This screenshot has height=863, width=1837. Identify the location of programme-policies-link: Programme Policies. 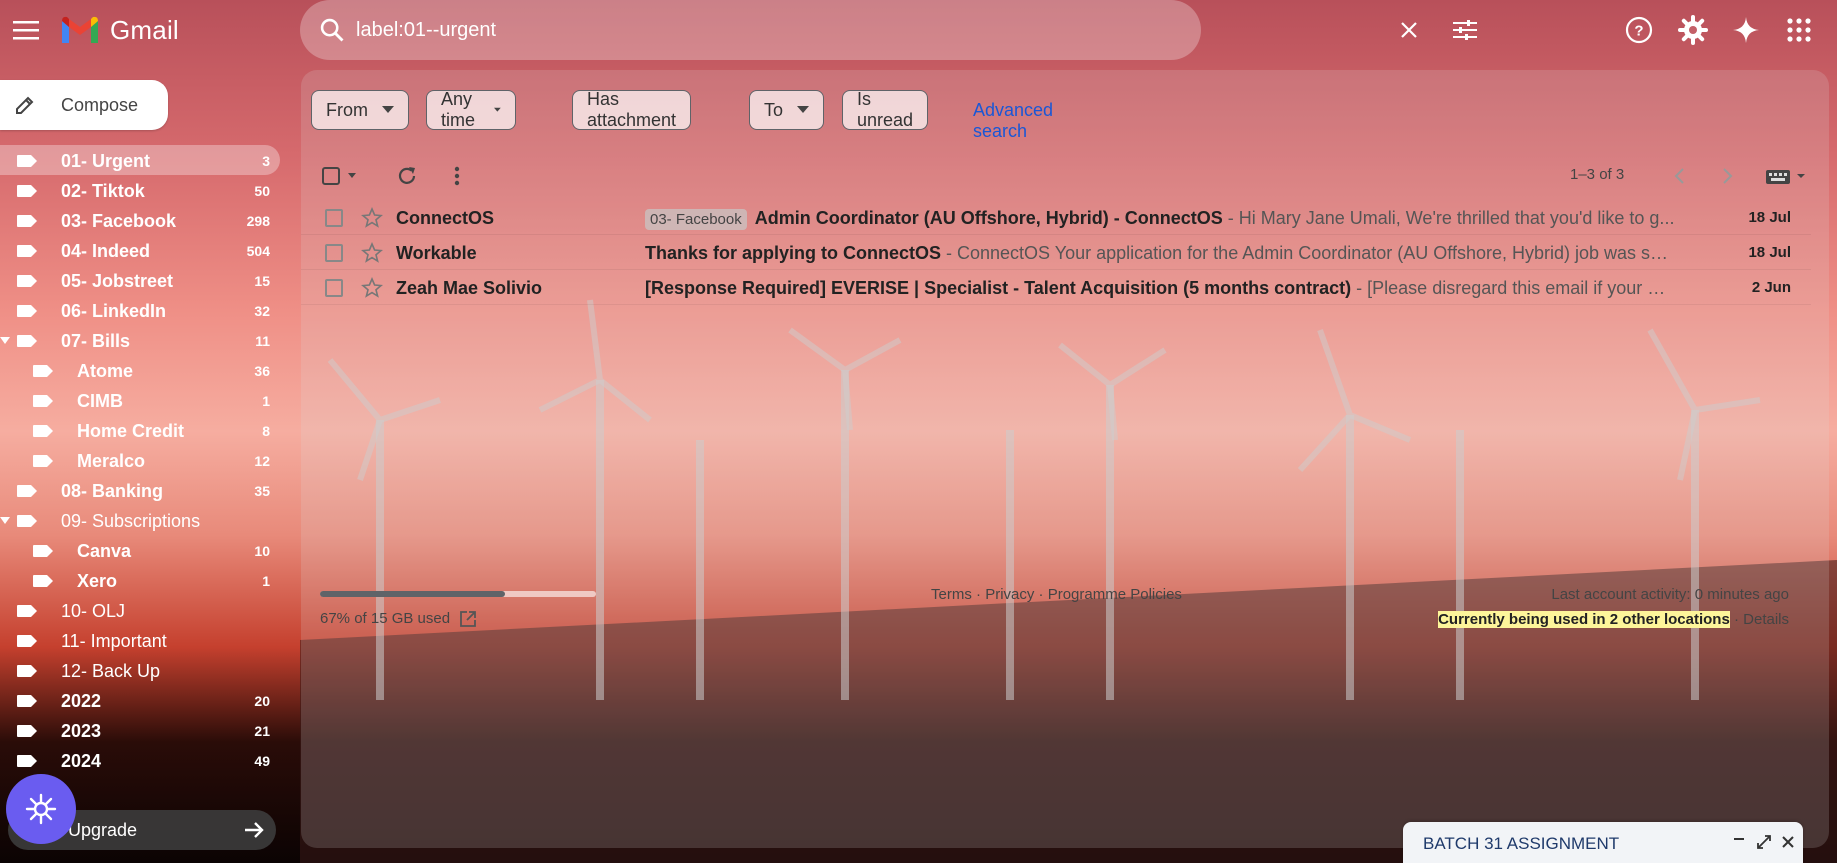
(1115, 594).